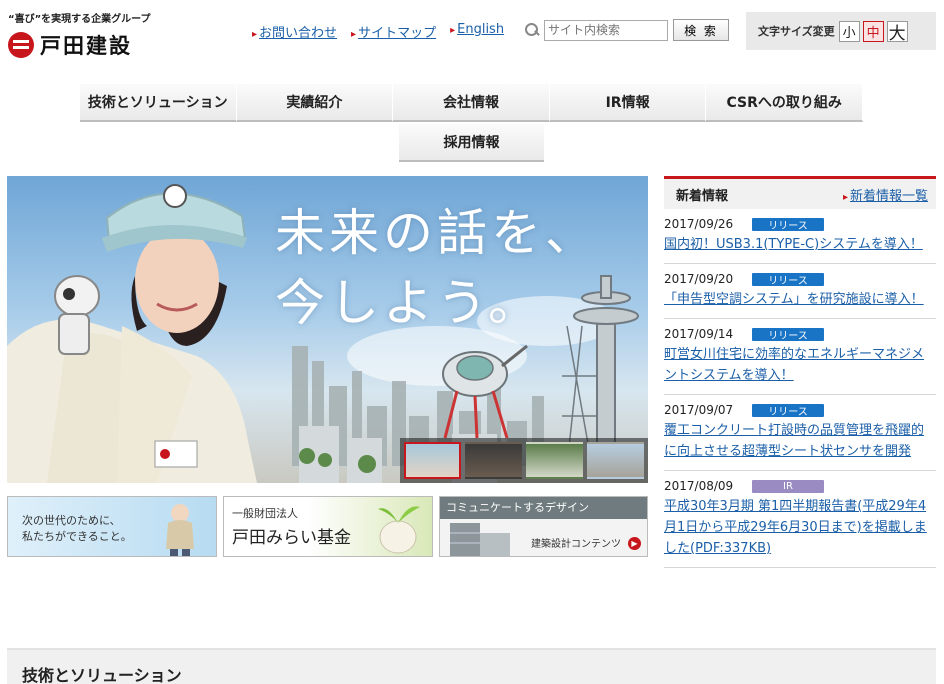 Image resolution: width=944 pixels, height=684 pixels. I want to click on global-nav: 技術とソリューション 実績紹介 会社情報 IR情報 CSRへの取り組み, so click(471, 103).